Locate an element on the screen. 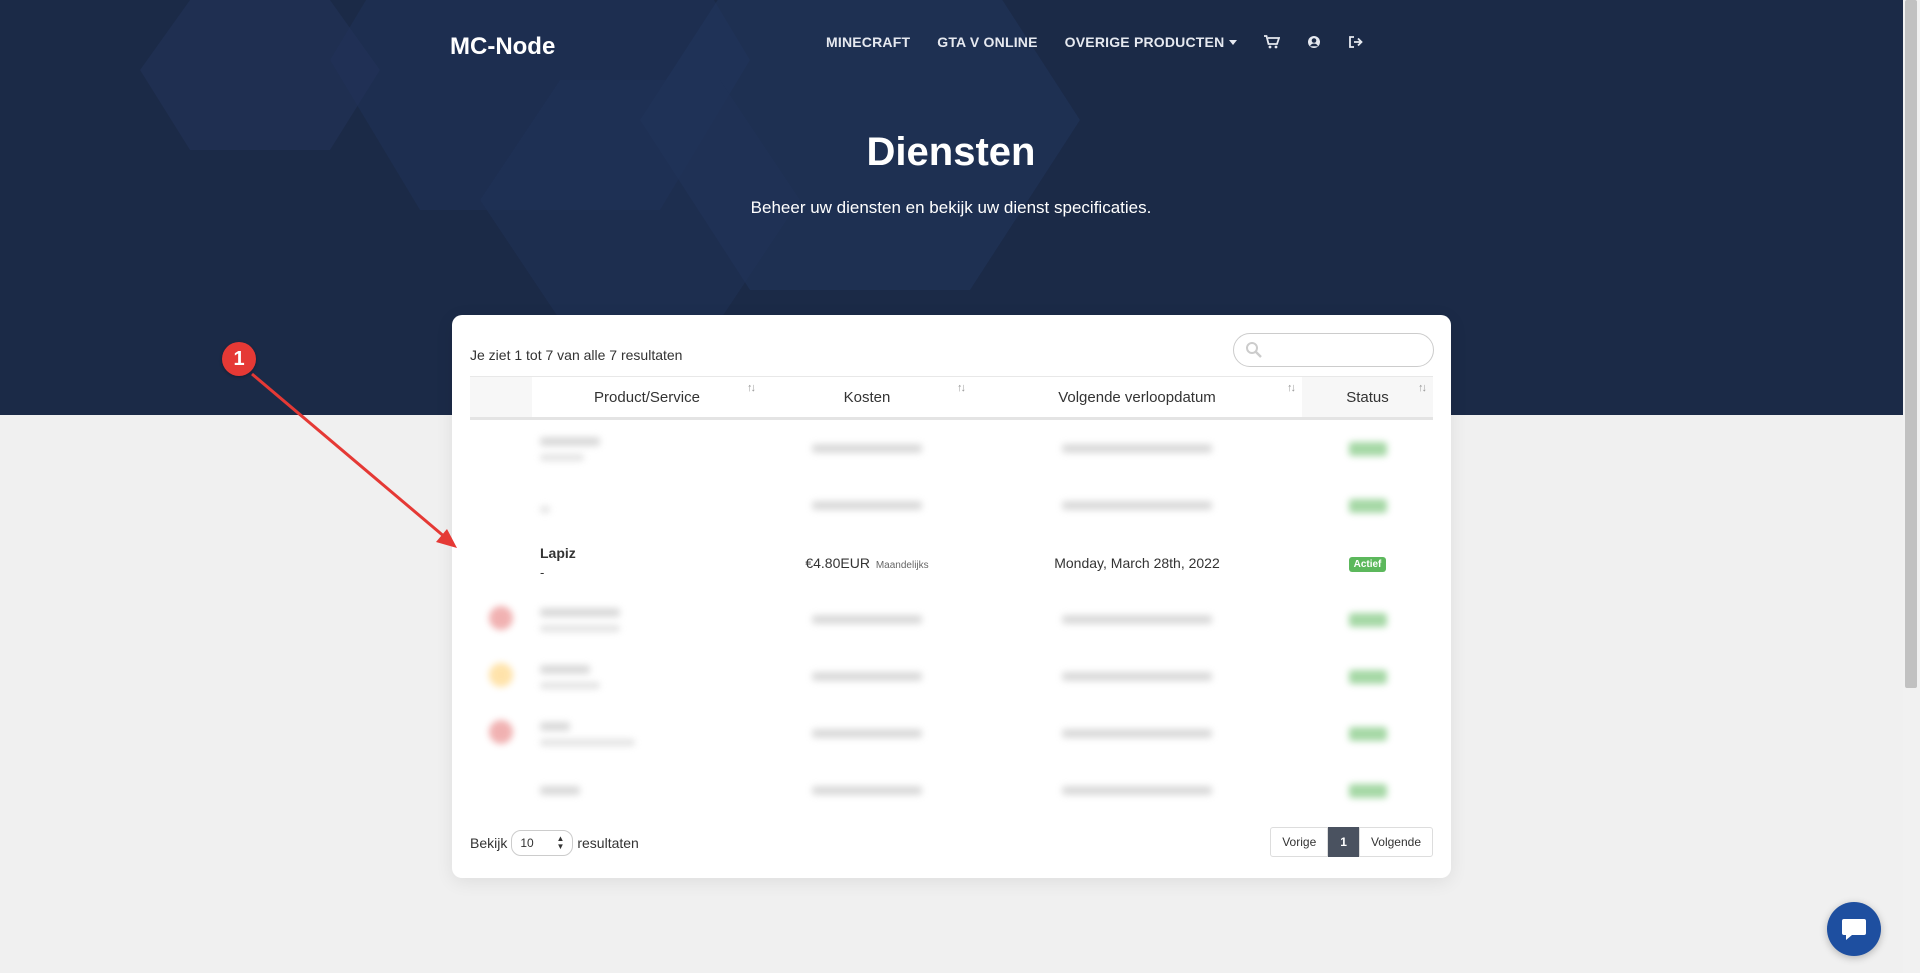 This screenshot has width=1920, height=973. nav-links: MINECRAFT GTA V ONLINE OVERIGE PRODUCTEN is located at coordinates (1108, 42).